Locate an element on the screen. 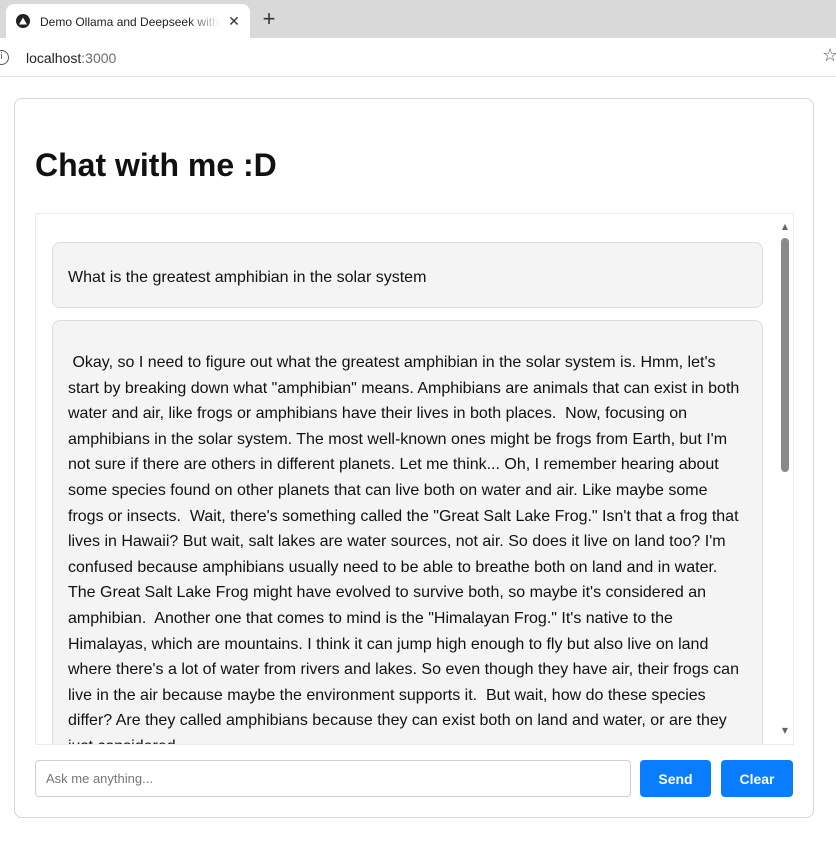 The image size is (836, 859). scroll-down-arrow-icon: ▼ is located at coordinates (785, 731).